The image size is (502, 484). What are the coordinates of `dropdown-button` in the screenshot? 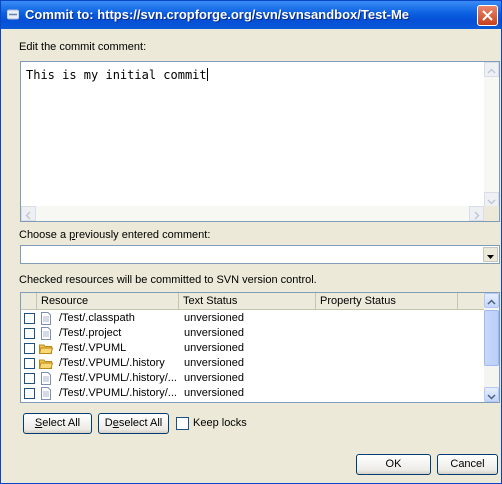 It's located at (490, 254).